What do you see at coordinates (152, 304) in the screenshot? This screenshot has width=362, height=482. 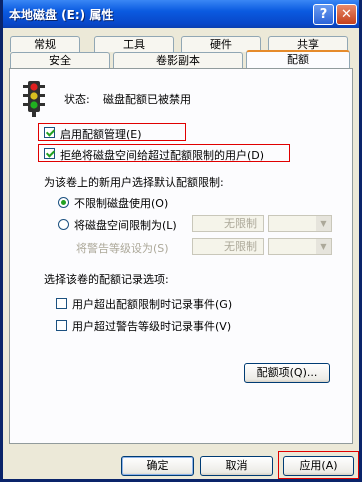 I see `log-over-limit-label: 用户超出配额限制时记录事件(G)` at bounding box center [152, 304].